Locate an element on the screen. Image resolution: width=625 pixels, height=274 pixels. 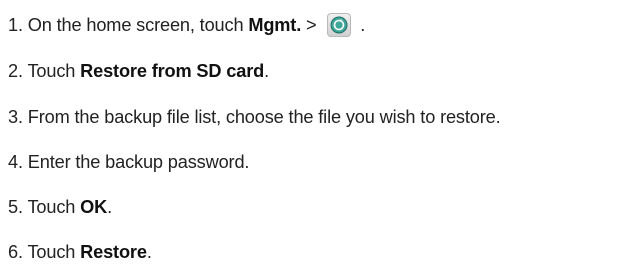
step-4: 4. Enter the backup password. is located at coordinates (128, 162).